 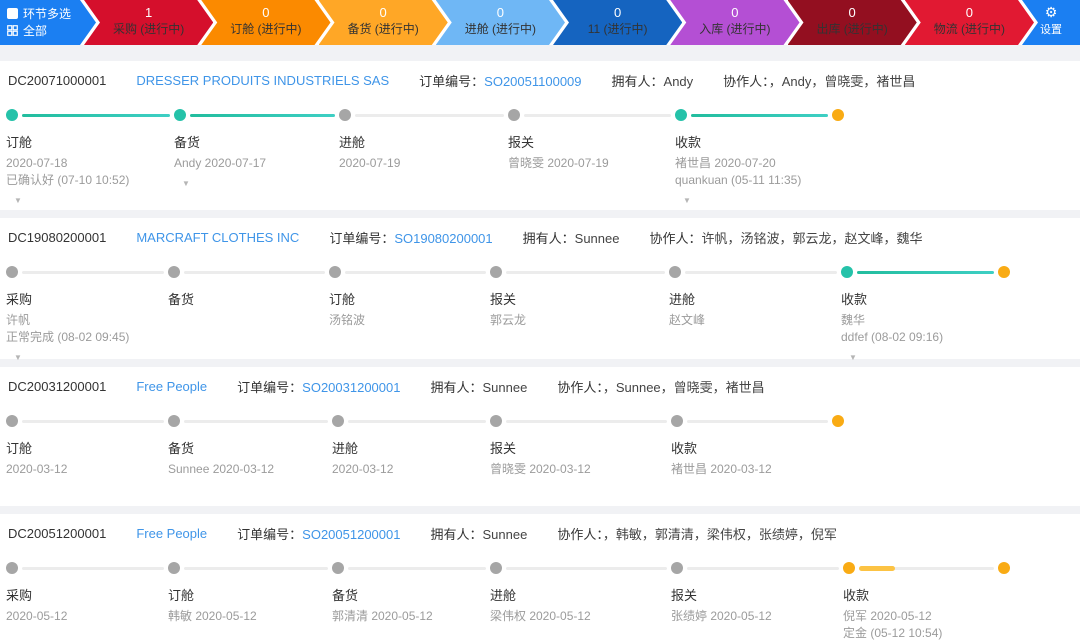 What do you see at coordinates (351, 534) in the screenshot?
I see `order-no-link: SO20051200001` at bounding box center [351, 534].